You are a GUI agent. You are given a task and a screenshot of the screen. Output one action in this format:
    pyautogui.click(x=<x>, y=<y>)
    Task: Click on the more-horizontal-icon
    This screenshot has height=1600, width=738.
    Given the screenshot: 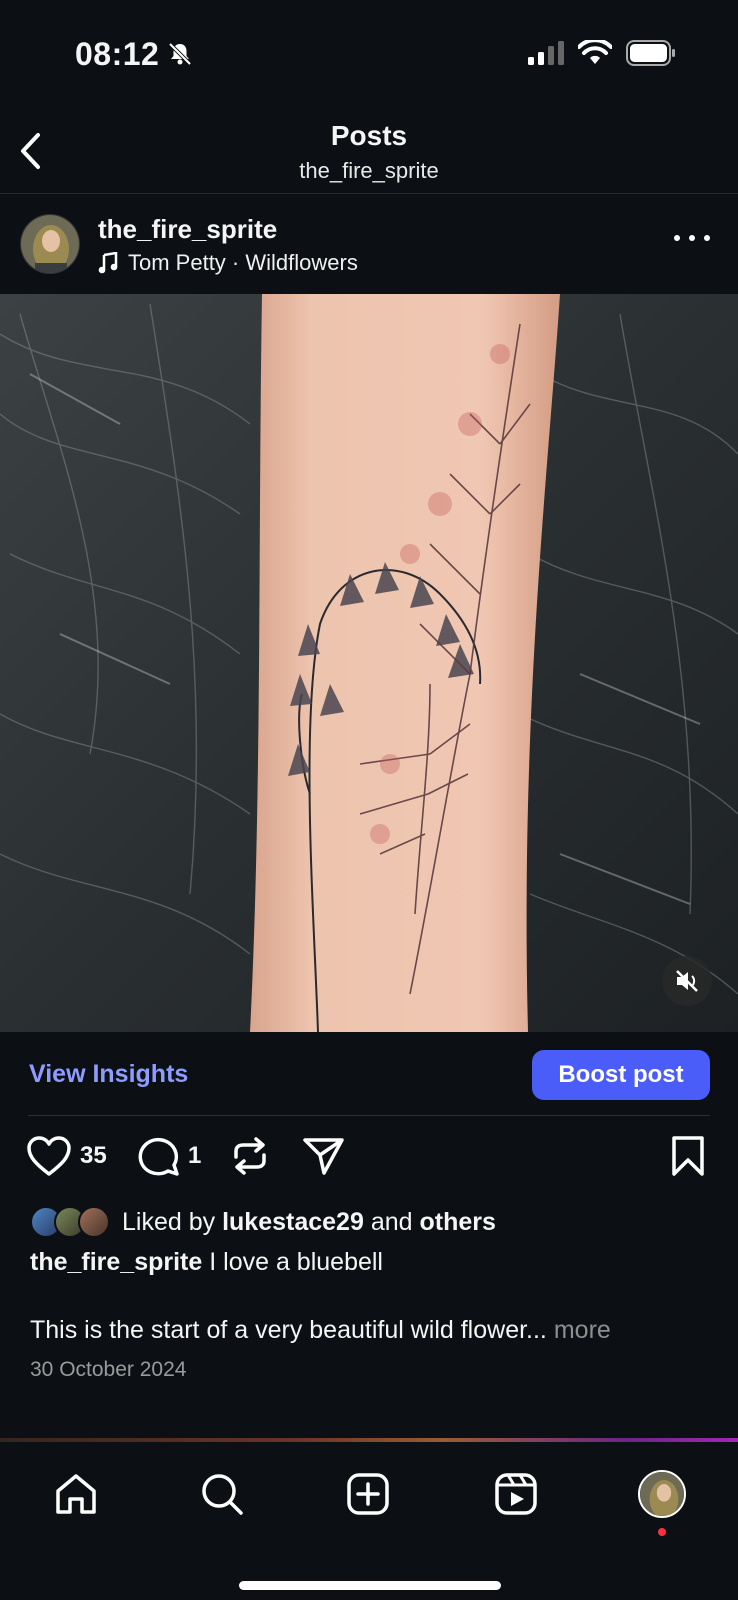 What is the action you would take?
    pyautogui.click(x=677, y=238)
    